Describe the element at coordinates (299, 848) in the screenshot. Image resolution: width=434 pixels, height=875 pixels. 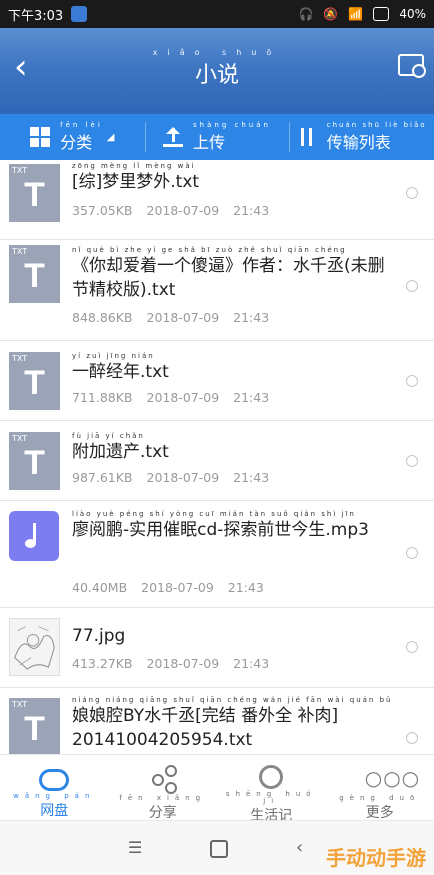
I see `system-back-icon: ‹` at that location.